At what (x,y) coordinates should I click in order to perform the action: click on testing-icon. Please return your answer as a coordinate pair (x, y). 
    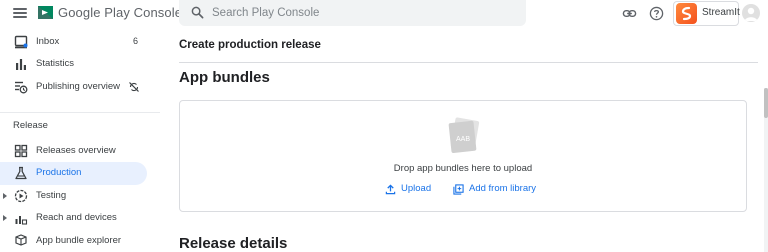
    Looking at the image, I should click on (21, 196).